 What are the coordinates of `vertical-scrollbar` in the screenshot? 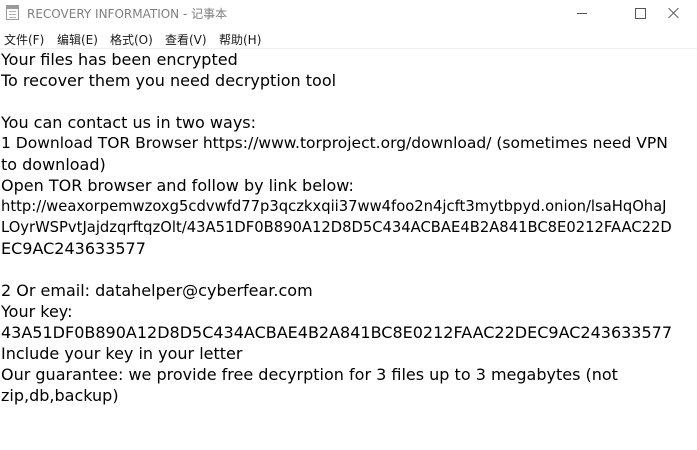 It's located at (688, 249).